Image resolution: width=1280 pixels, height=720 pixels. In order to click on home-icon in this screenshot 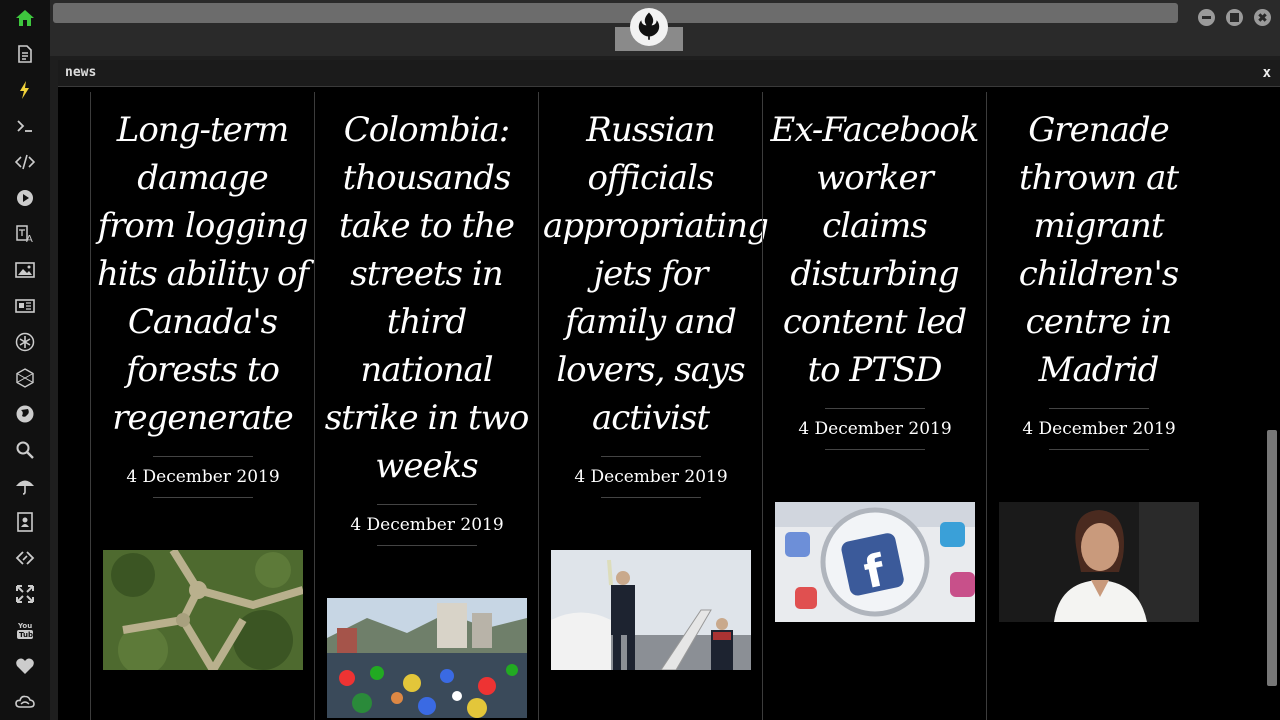, I will do `click(25, 18)`.